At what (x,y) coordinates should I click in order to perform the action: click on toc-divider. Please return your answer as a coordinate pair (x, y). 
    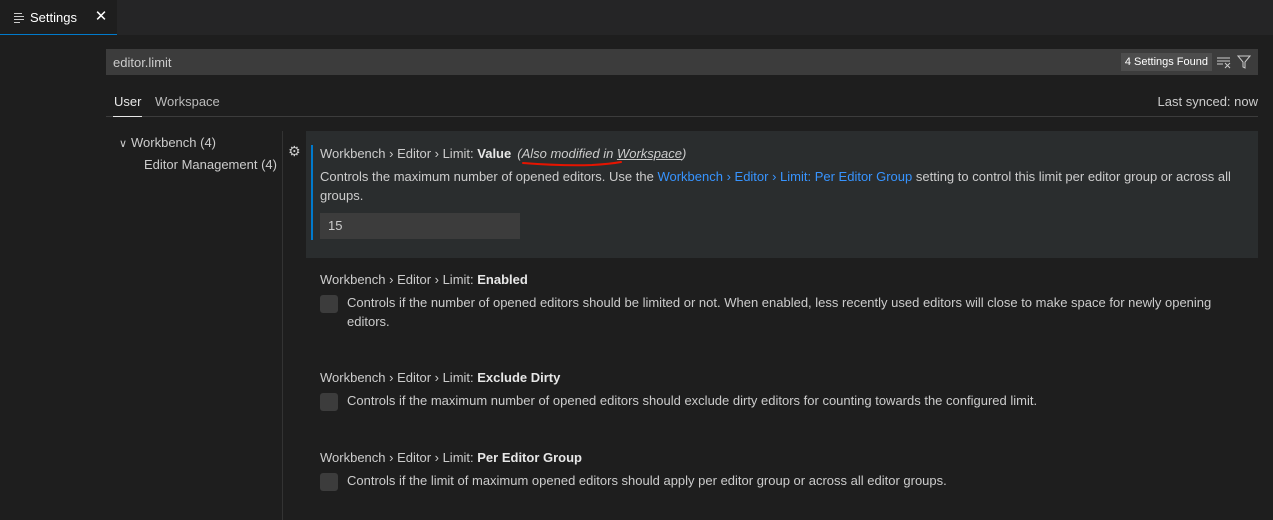
    Looking at the image, I should click on (282, 325).